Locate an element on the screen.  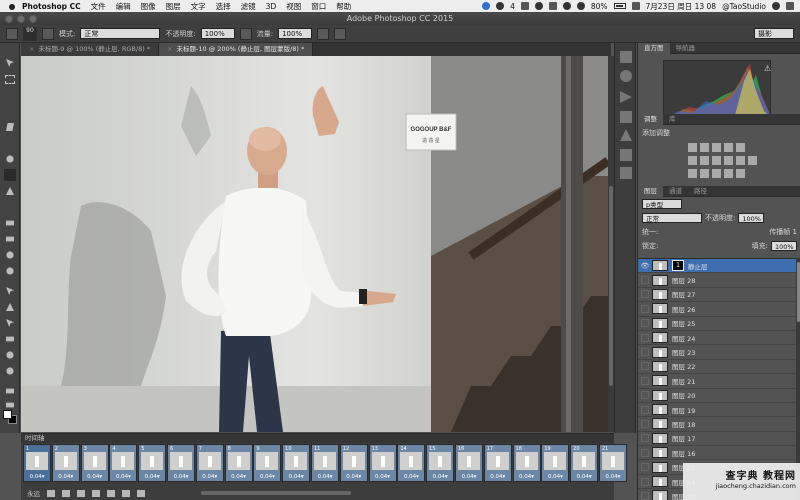
selective-color-icon is located at coordinates (740, 173).